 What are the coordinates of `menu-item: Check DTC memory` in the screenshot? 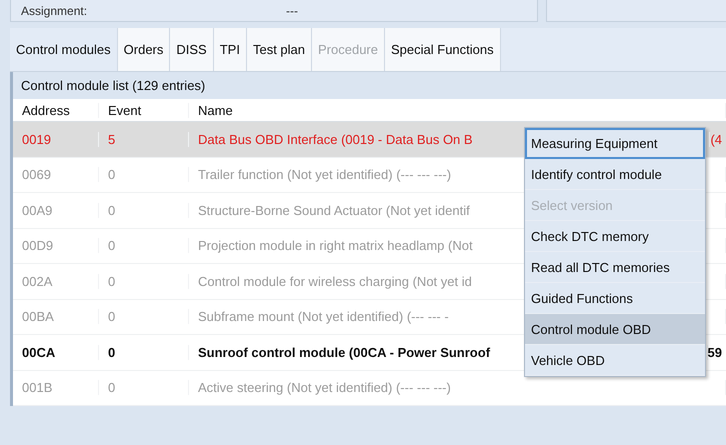 It's located at (615, 236).